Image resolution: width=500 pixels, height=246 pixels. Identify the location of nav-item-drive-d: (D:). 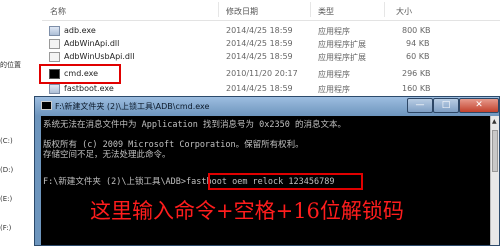
(6, 170).